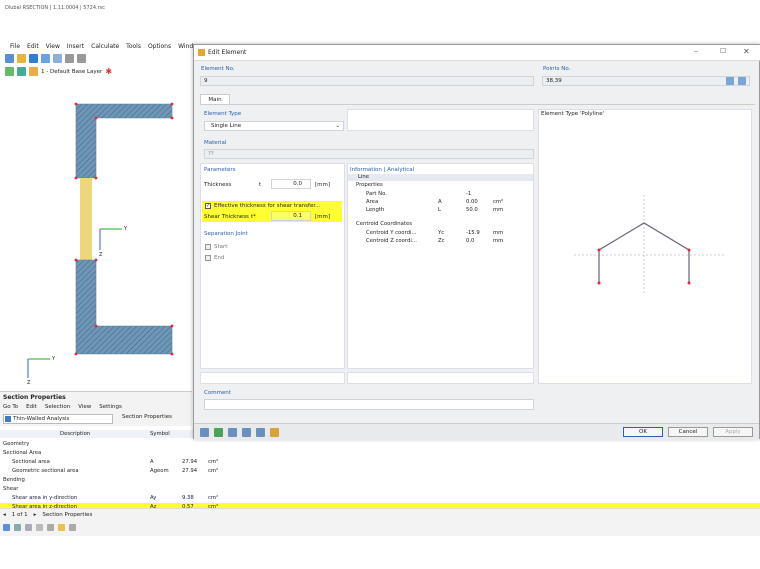 The width and height of the screenshot is (760, 569). What do you see at coordinates (369, 154) in the screenshot?
I see `material-field: ??` at bounding box center [369, 154].